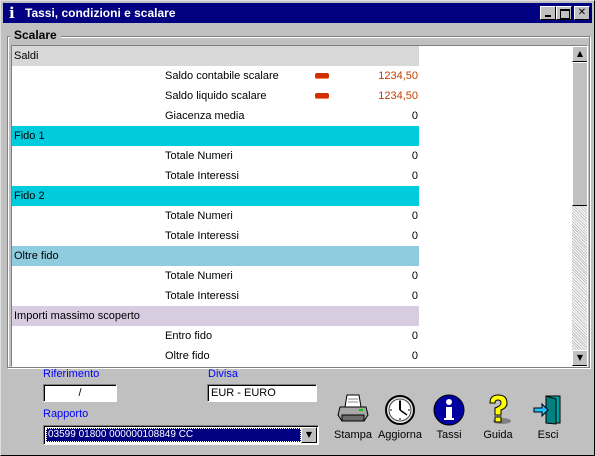 This screenshot has width=595, height=456. Describe the element at coordinates (100, 13) in the screenshot. I see `window-title: Tassi, condizioni e scalare` at that location.